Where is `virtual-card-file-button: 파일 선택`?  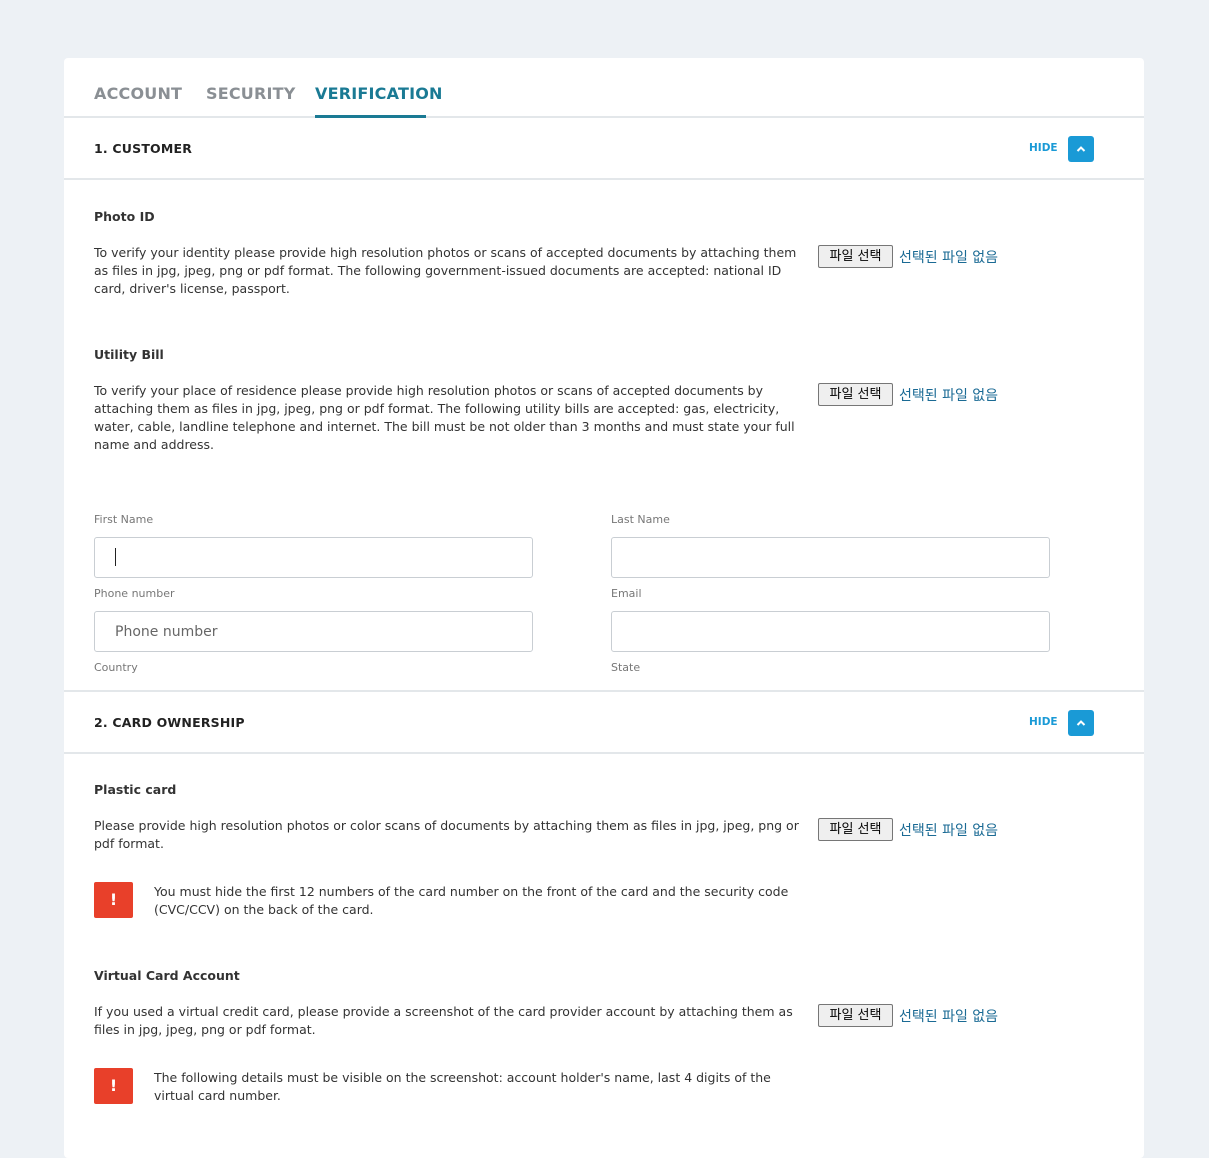 virtual-card-file-button: 파일 선택 is located at coordinates (855, 1015).